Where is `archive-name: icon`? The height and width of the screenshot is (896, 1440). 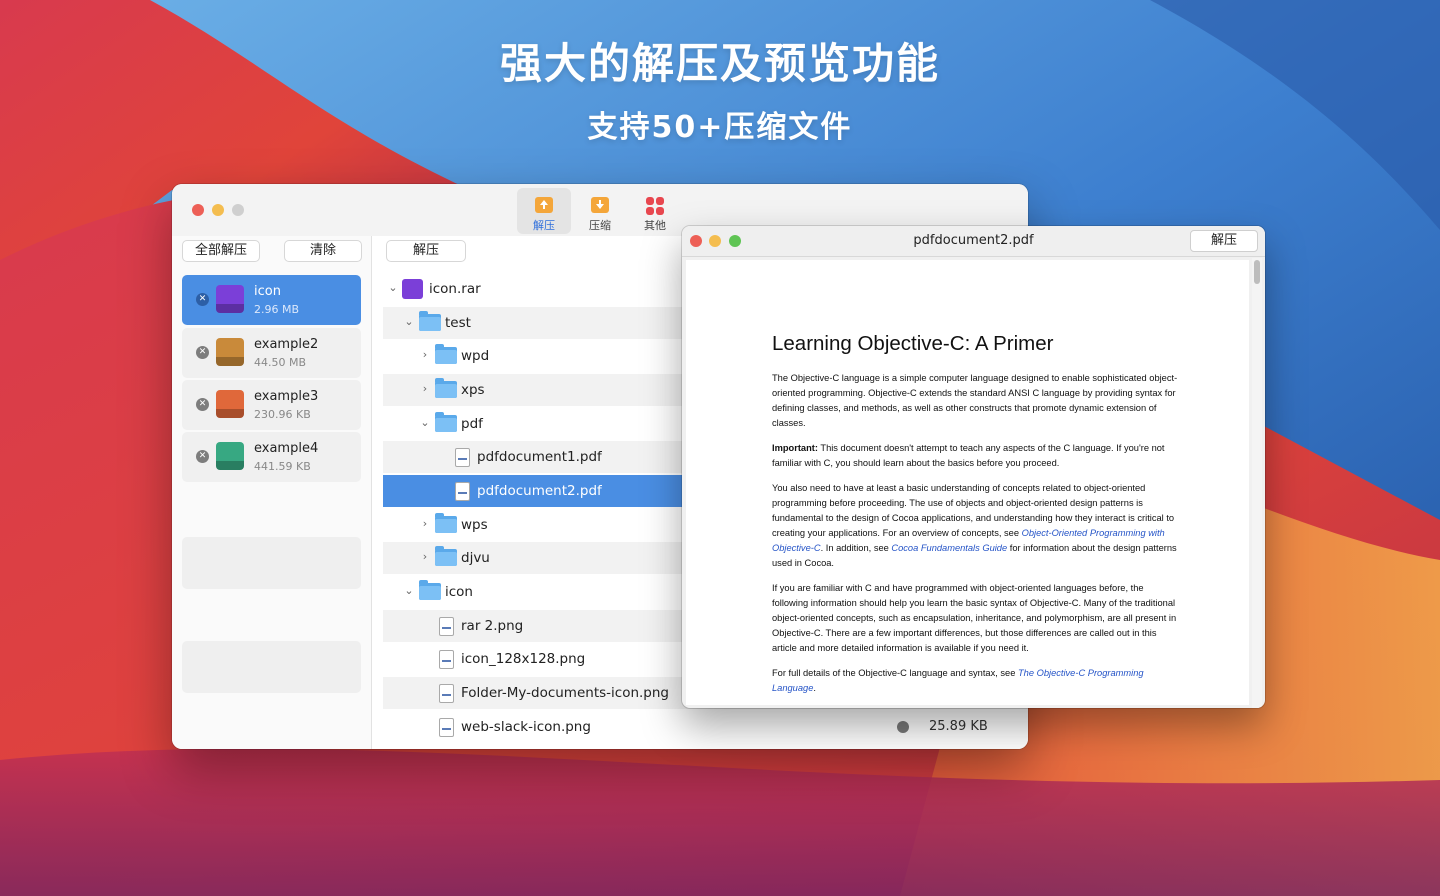
archive-name: icon is located at coordinates (267, 291).